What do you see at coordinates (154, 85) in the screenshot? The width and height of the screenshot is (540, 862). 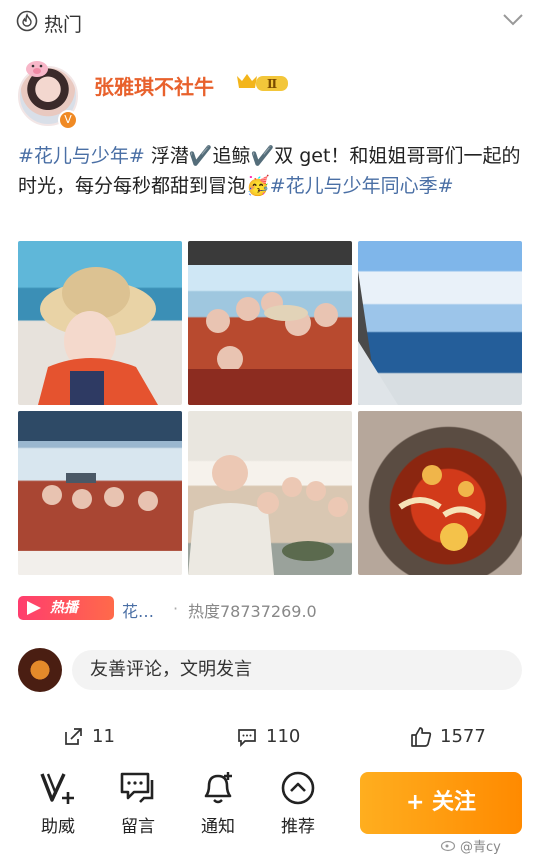 I see `author-name: 张雅琪不社牛` at bounding box center [154, 85].